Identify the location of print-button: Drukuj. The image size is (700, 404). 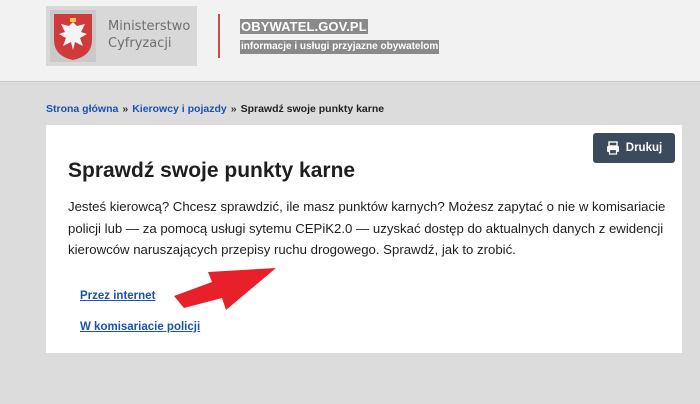
(634, 148).